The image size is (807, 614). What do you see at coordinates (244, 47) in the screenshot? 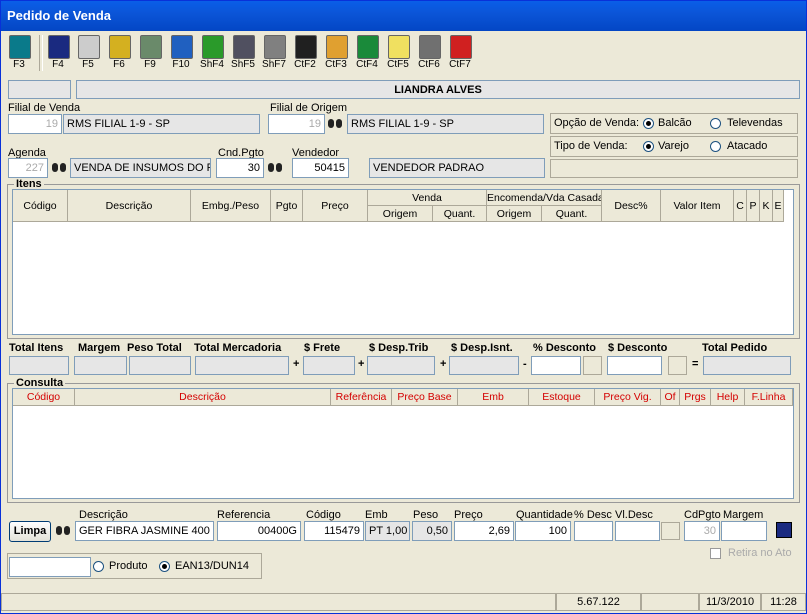
I see `warehouse-icon` at bounding box center [244, 47].